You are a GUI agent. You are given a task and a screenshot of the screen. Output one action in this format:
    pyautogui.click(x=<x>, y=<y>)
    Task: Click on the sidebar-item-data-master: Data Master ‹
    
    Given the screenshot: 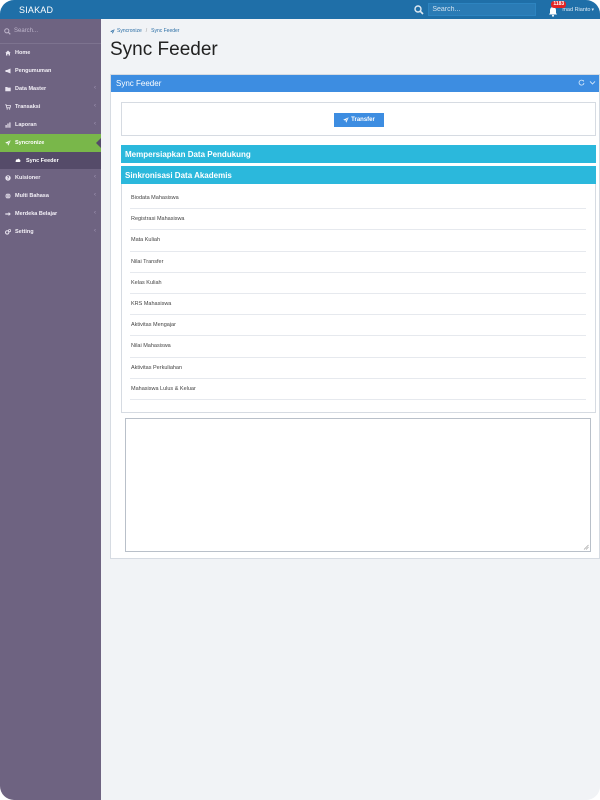 What is the action you would take?
    pyautogui.click(x=50, y=89)
    